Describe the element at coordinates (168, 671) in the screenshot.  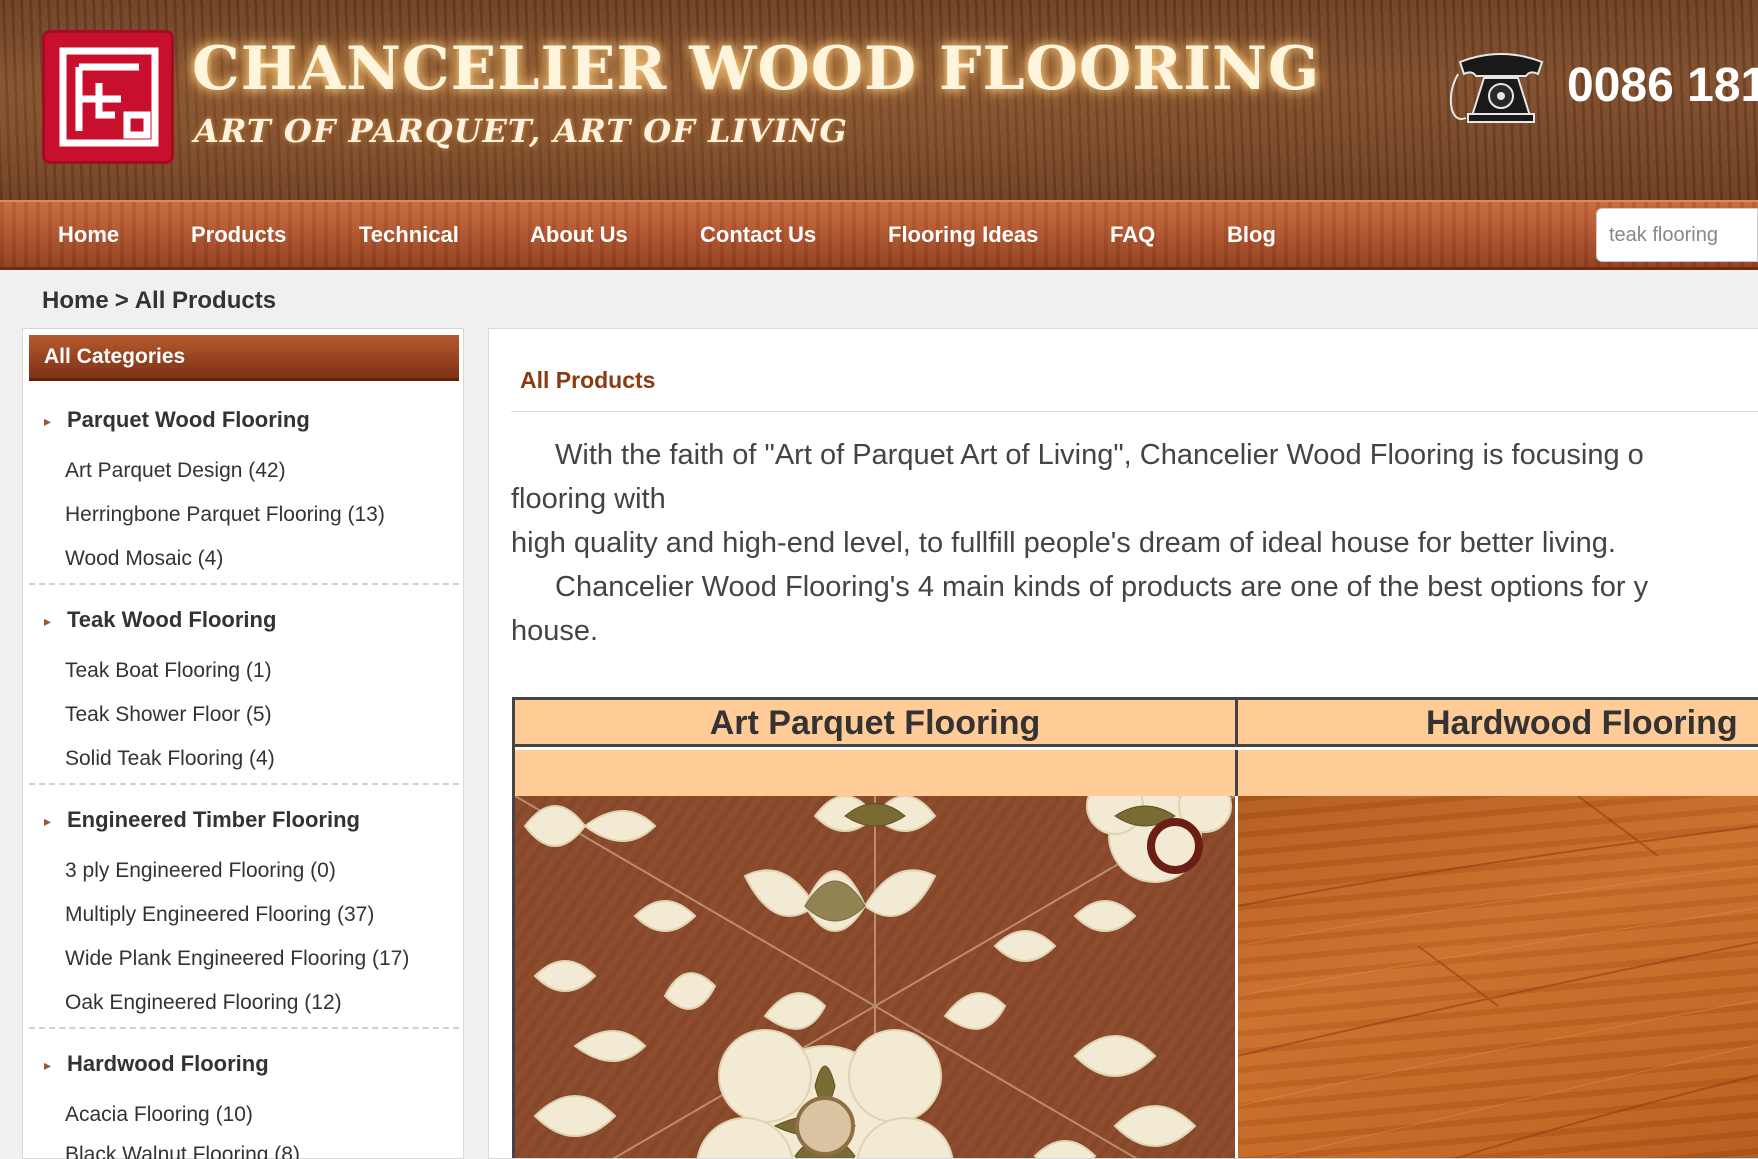
I see `subcategory-link: Teak Boat Flooring (1)` at that location.